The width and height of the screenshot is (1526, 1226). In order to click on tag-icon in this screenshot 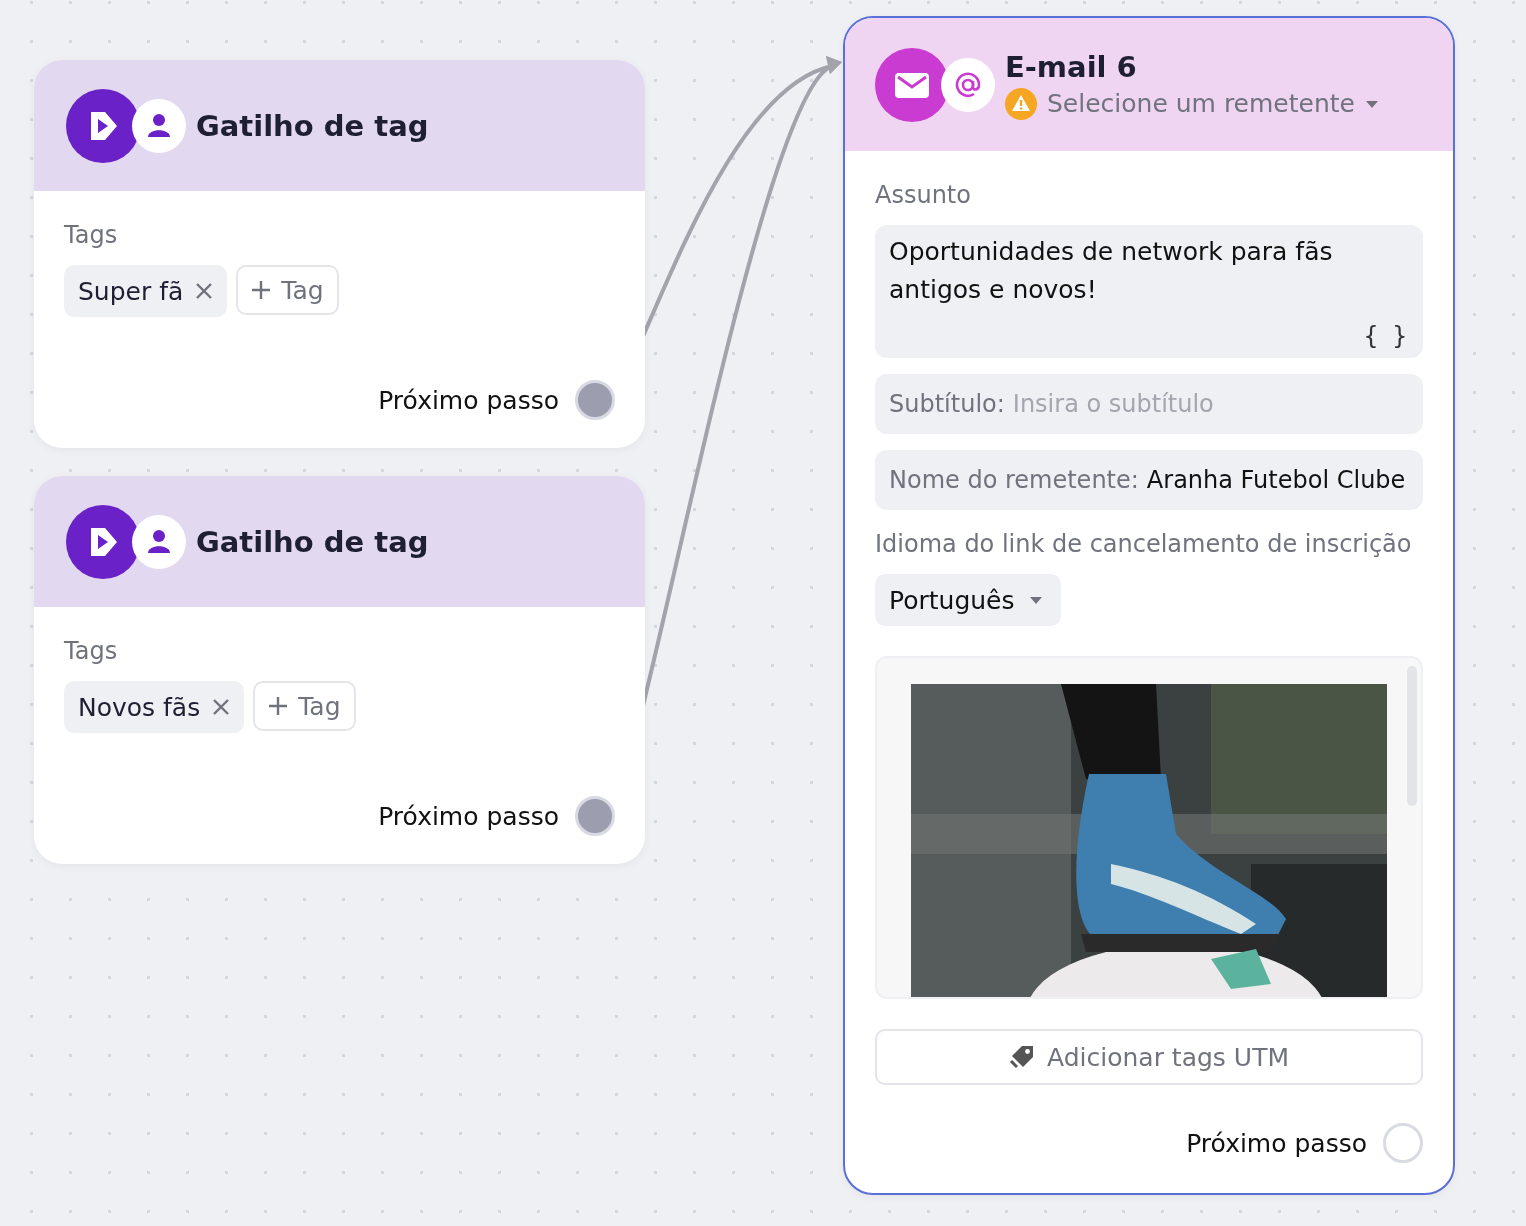, I will do `click(1022, 1057)`.